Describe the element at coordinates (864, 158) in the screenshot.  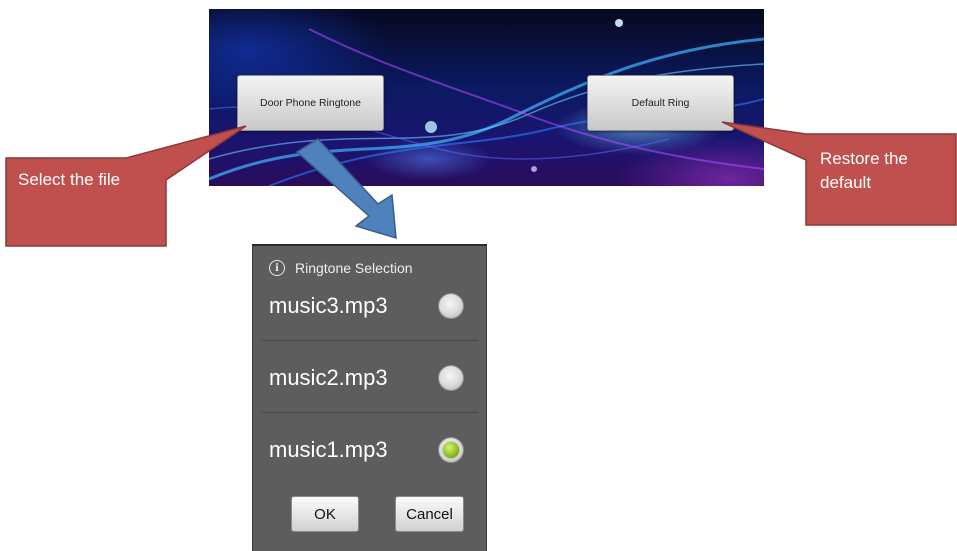
I see `restore-default-line1: Restore the` at that location.